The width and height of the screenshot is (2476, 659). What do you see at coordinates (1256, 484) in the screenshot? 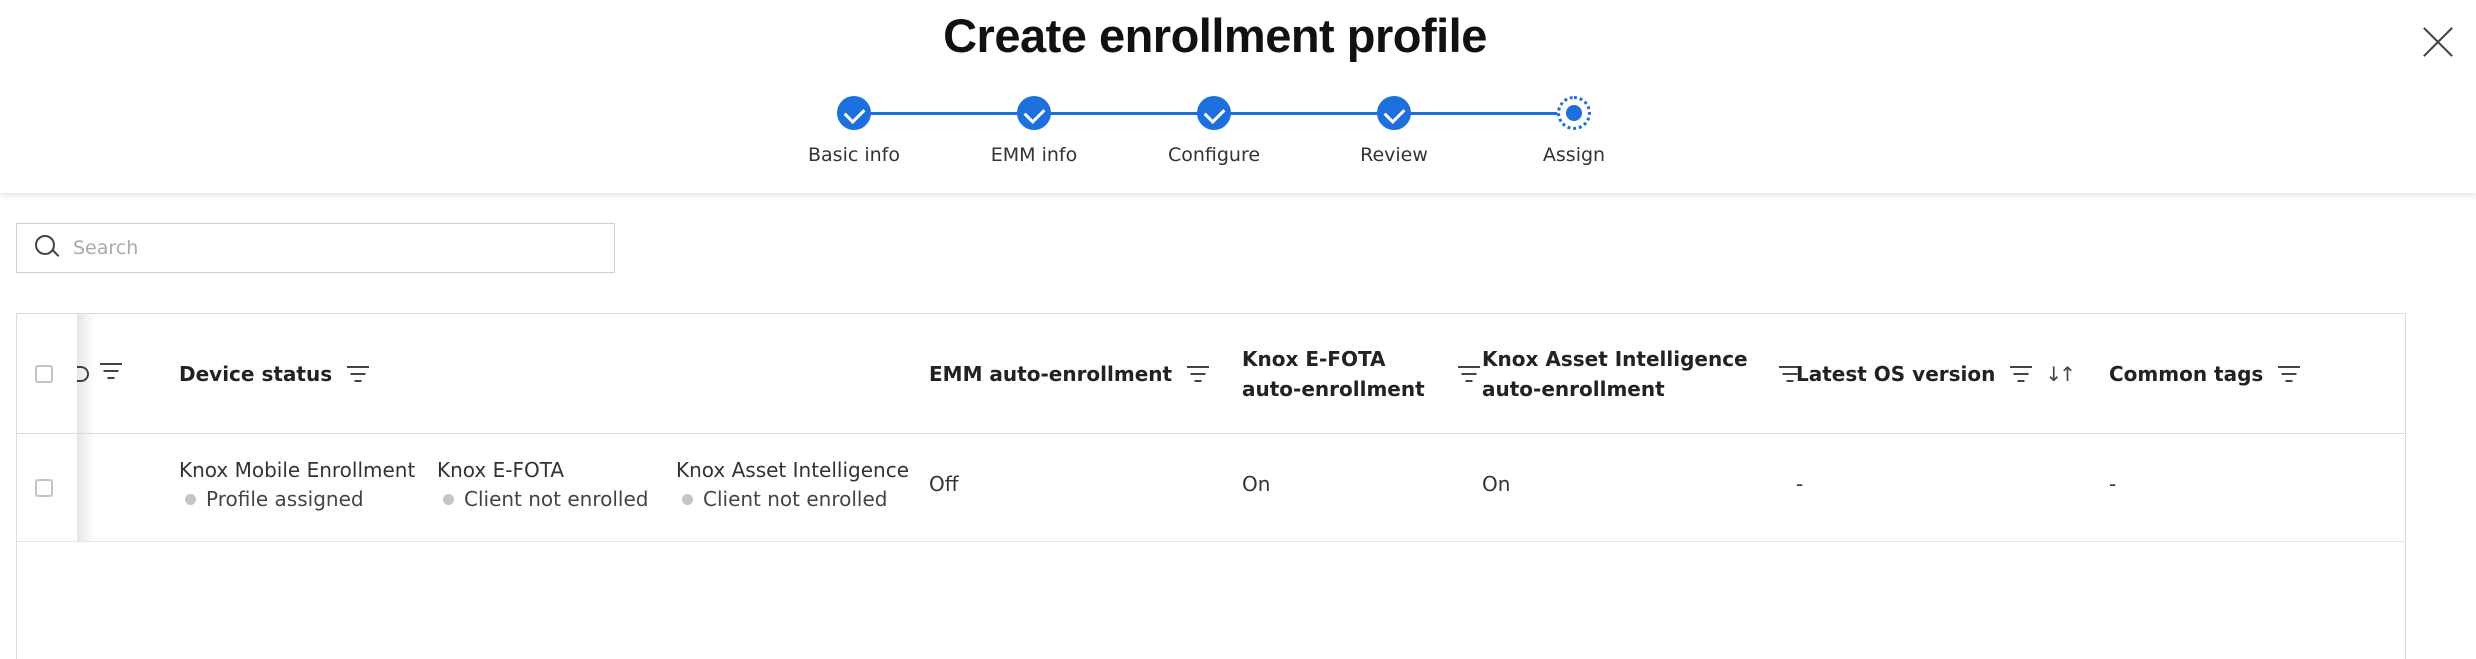
I see `cell-efota: On` at bounding box center [1256, 484].